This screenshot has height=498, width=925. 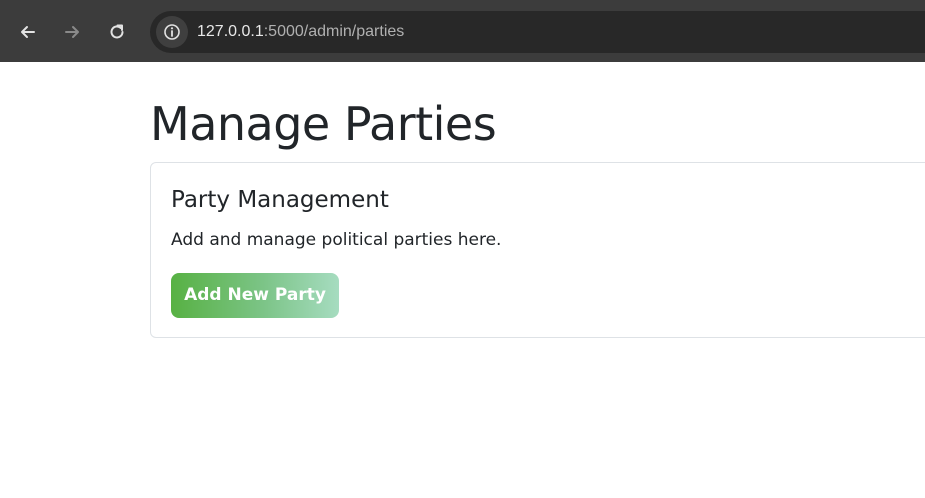 I want to click on address-bar: 127.0.0.1:5000/admin/parties, so click(x=537, y=32).